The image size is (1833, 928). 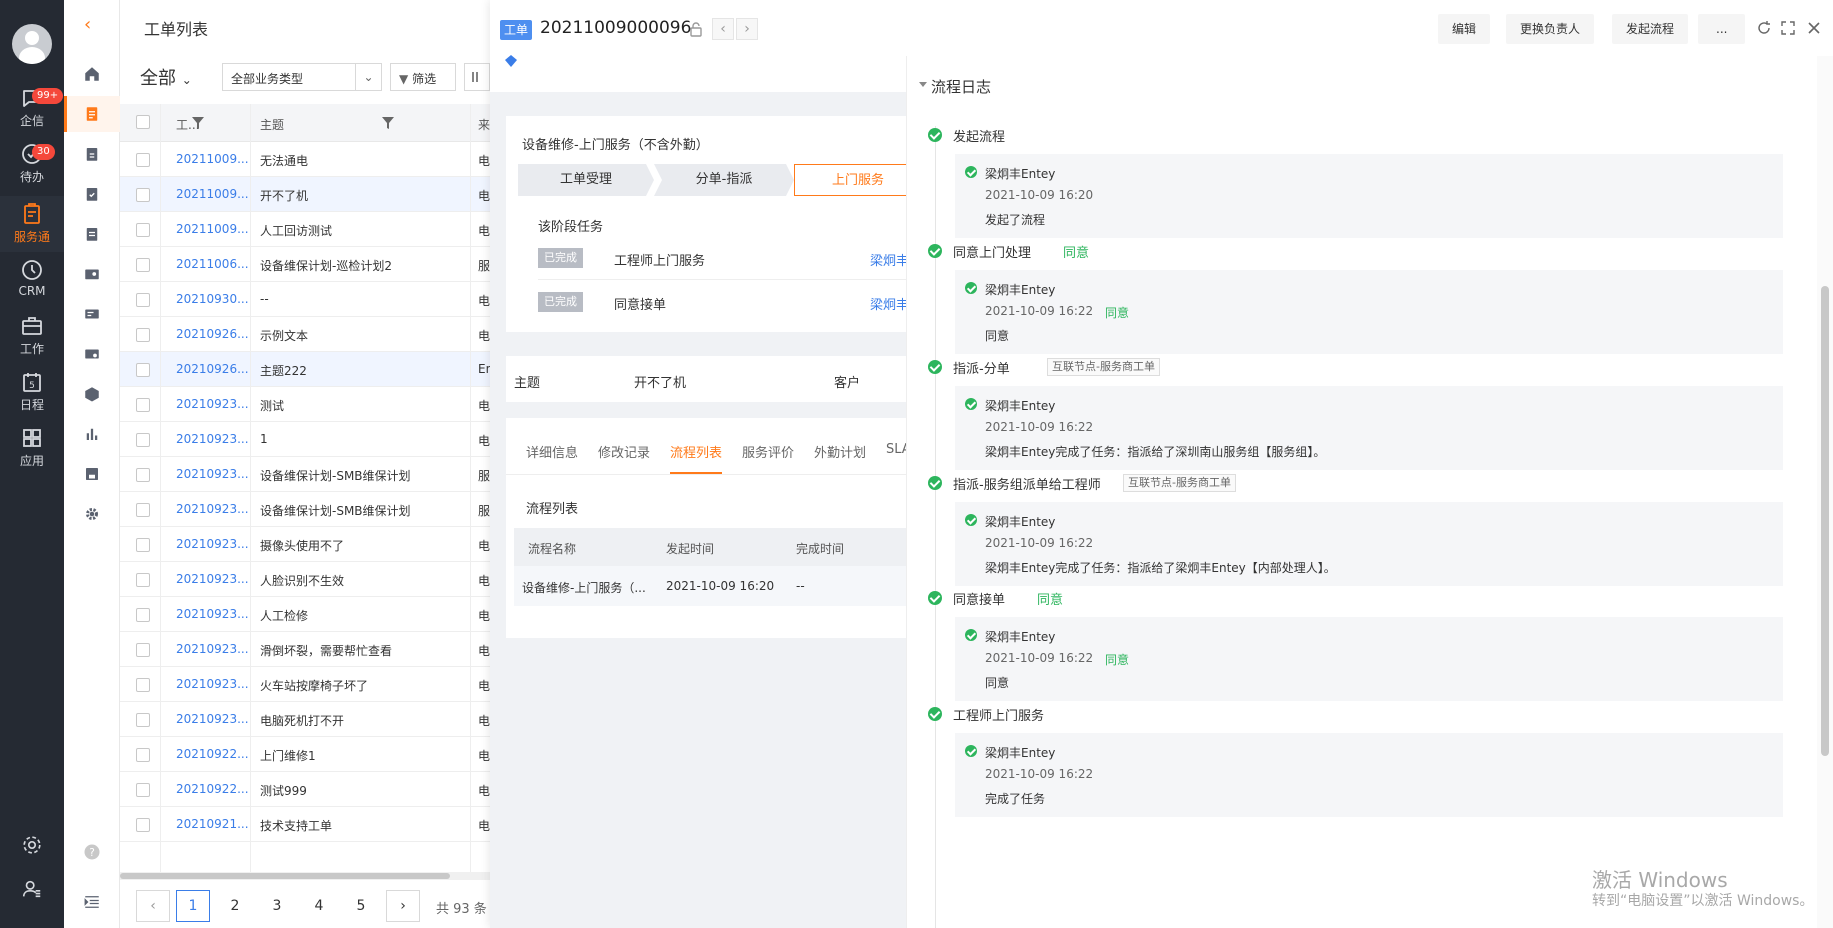 What do you see at coordinates (552, 458) in the screenshot?
I see `tab-details: 详细信息` at bounding box center [552, 458].